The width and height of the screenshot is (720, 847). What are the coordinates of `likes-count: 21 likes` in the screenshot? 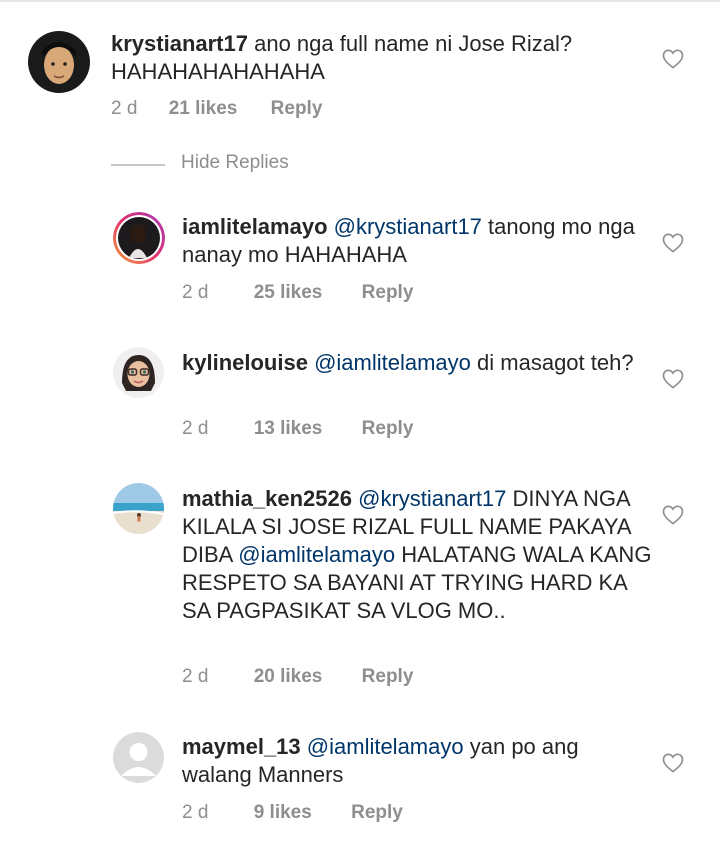 It's located at (203, 109).